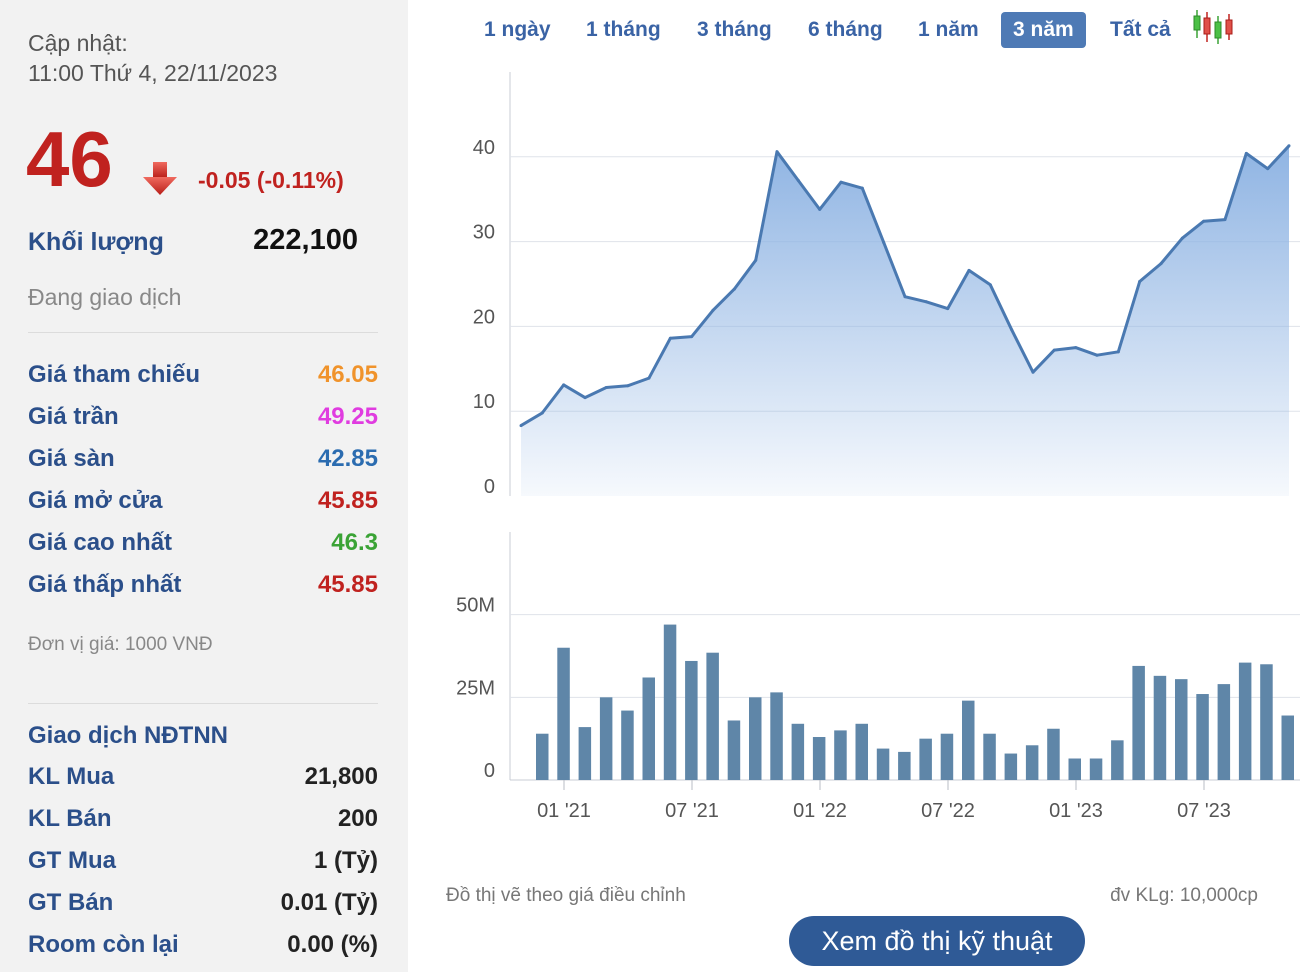 This screenshot has width=1310, height=972. I want to click on price-y-tick-label: 10, so click(484, 402).